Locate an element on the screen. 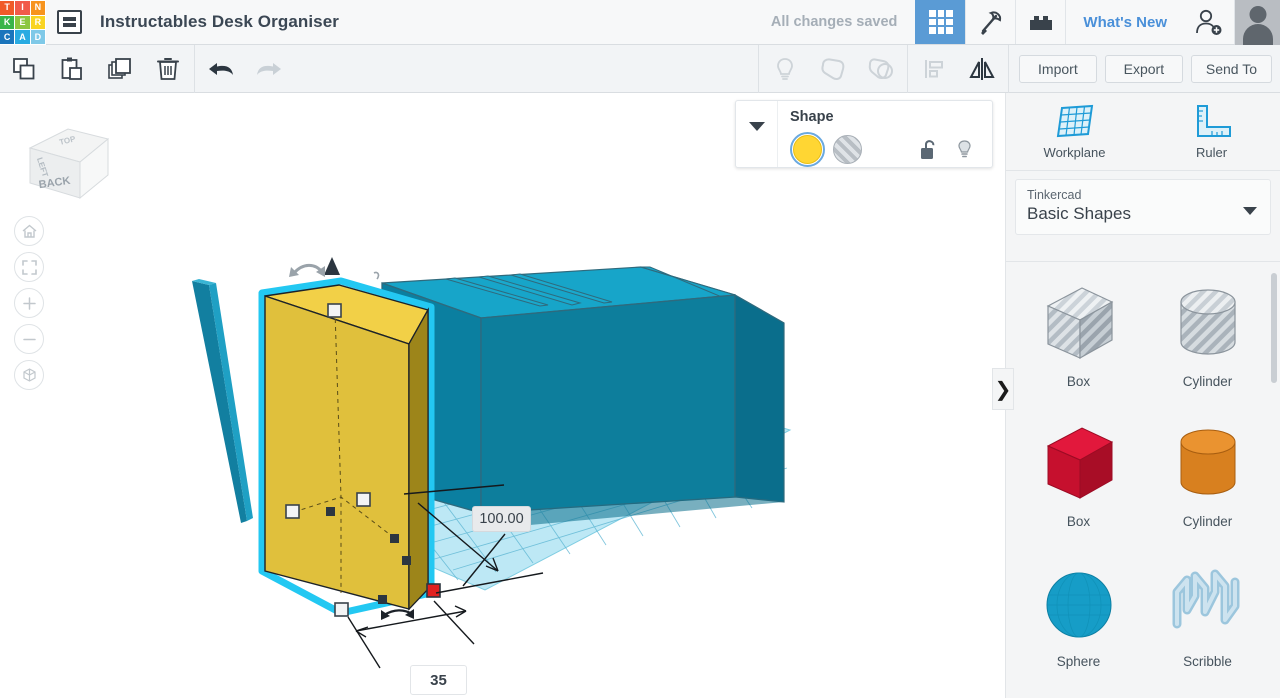 The width and height of the screenshot is (1280, 698). trash-icon is located at coordinates (168, 68).